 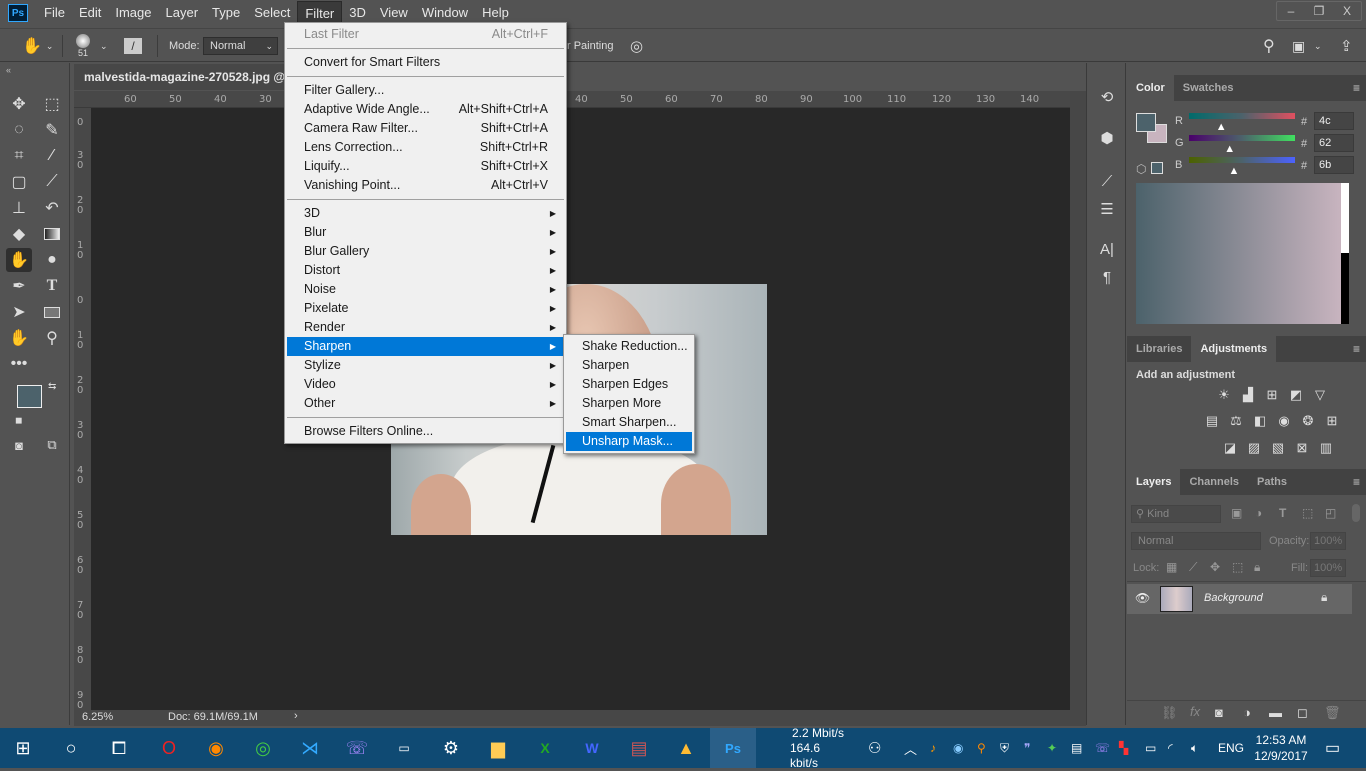 I want to click on filter-menu-item-adaptive-wide-angle: Adaptive Wide Angle... Alt+Shift+Ctrl+A, so click(x=425, y=109).